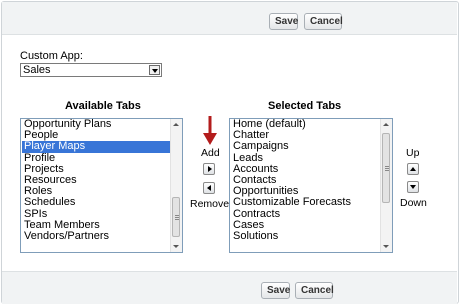 The width and height of the screenshot is (460, 305). I want to click on custom-app-selected-value: Sales, so click(37, 70).